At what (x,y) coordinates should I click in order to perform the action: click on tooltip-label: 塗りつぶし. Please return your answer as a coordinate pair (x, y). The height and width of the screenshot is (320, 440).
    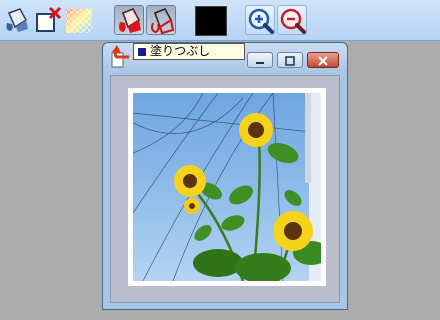
    Looking at the image, I should click on (180, 51).